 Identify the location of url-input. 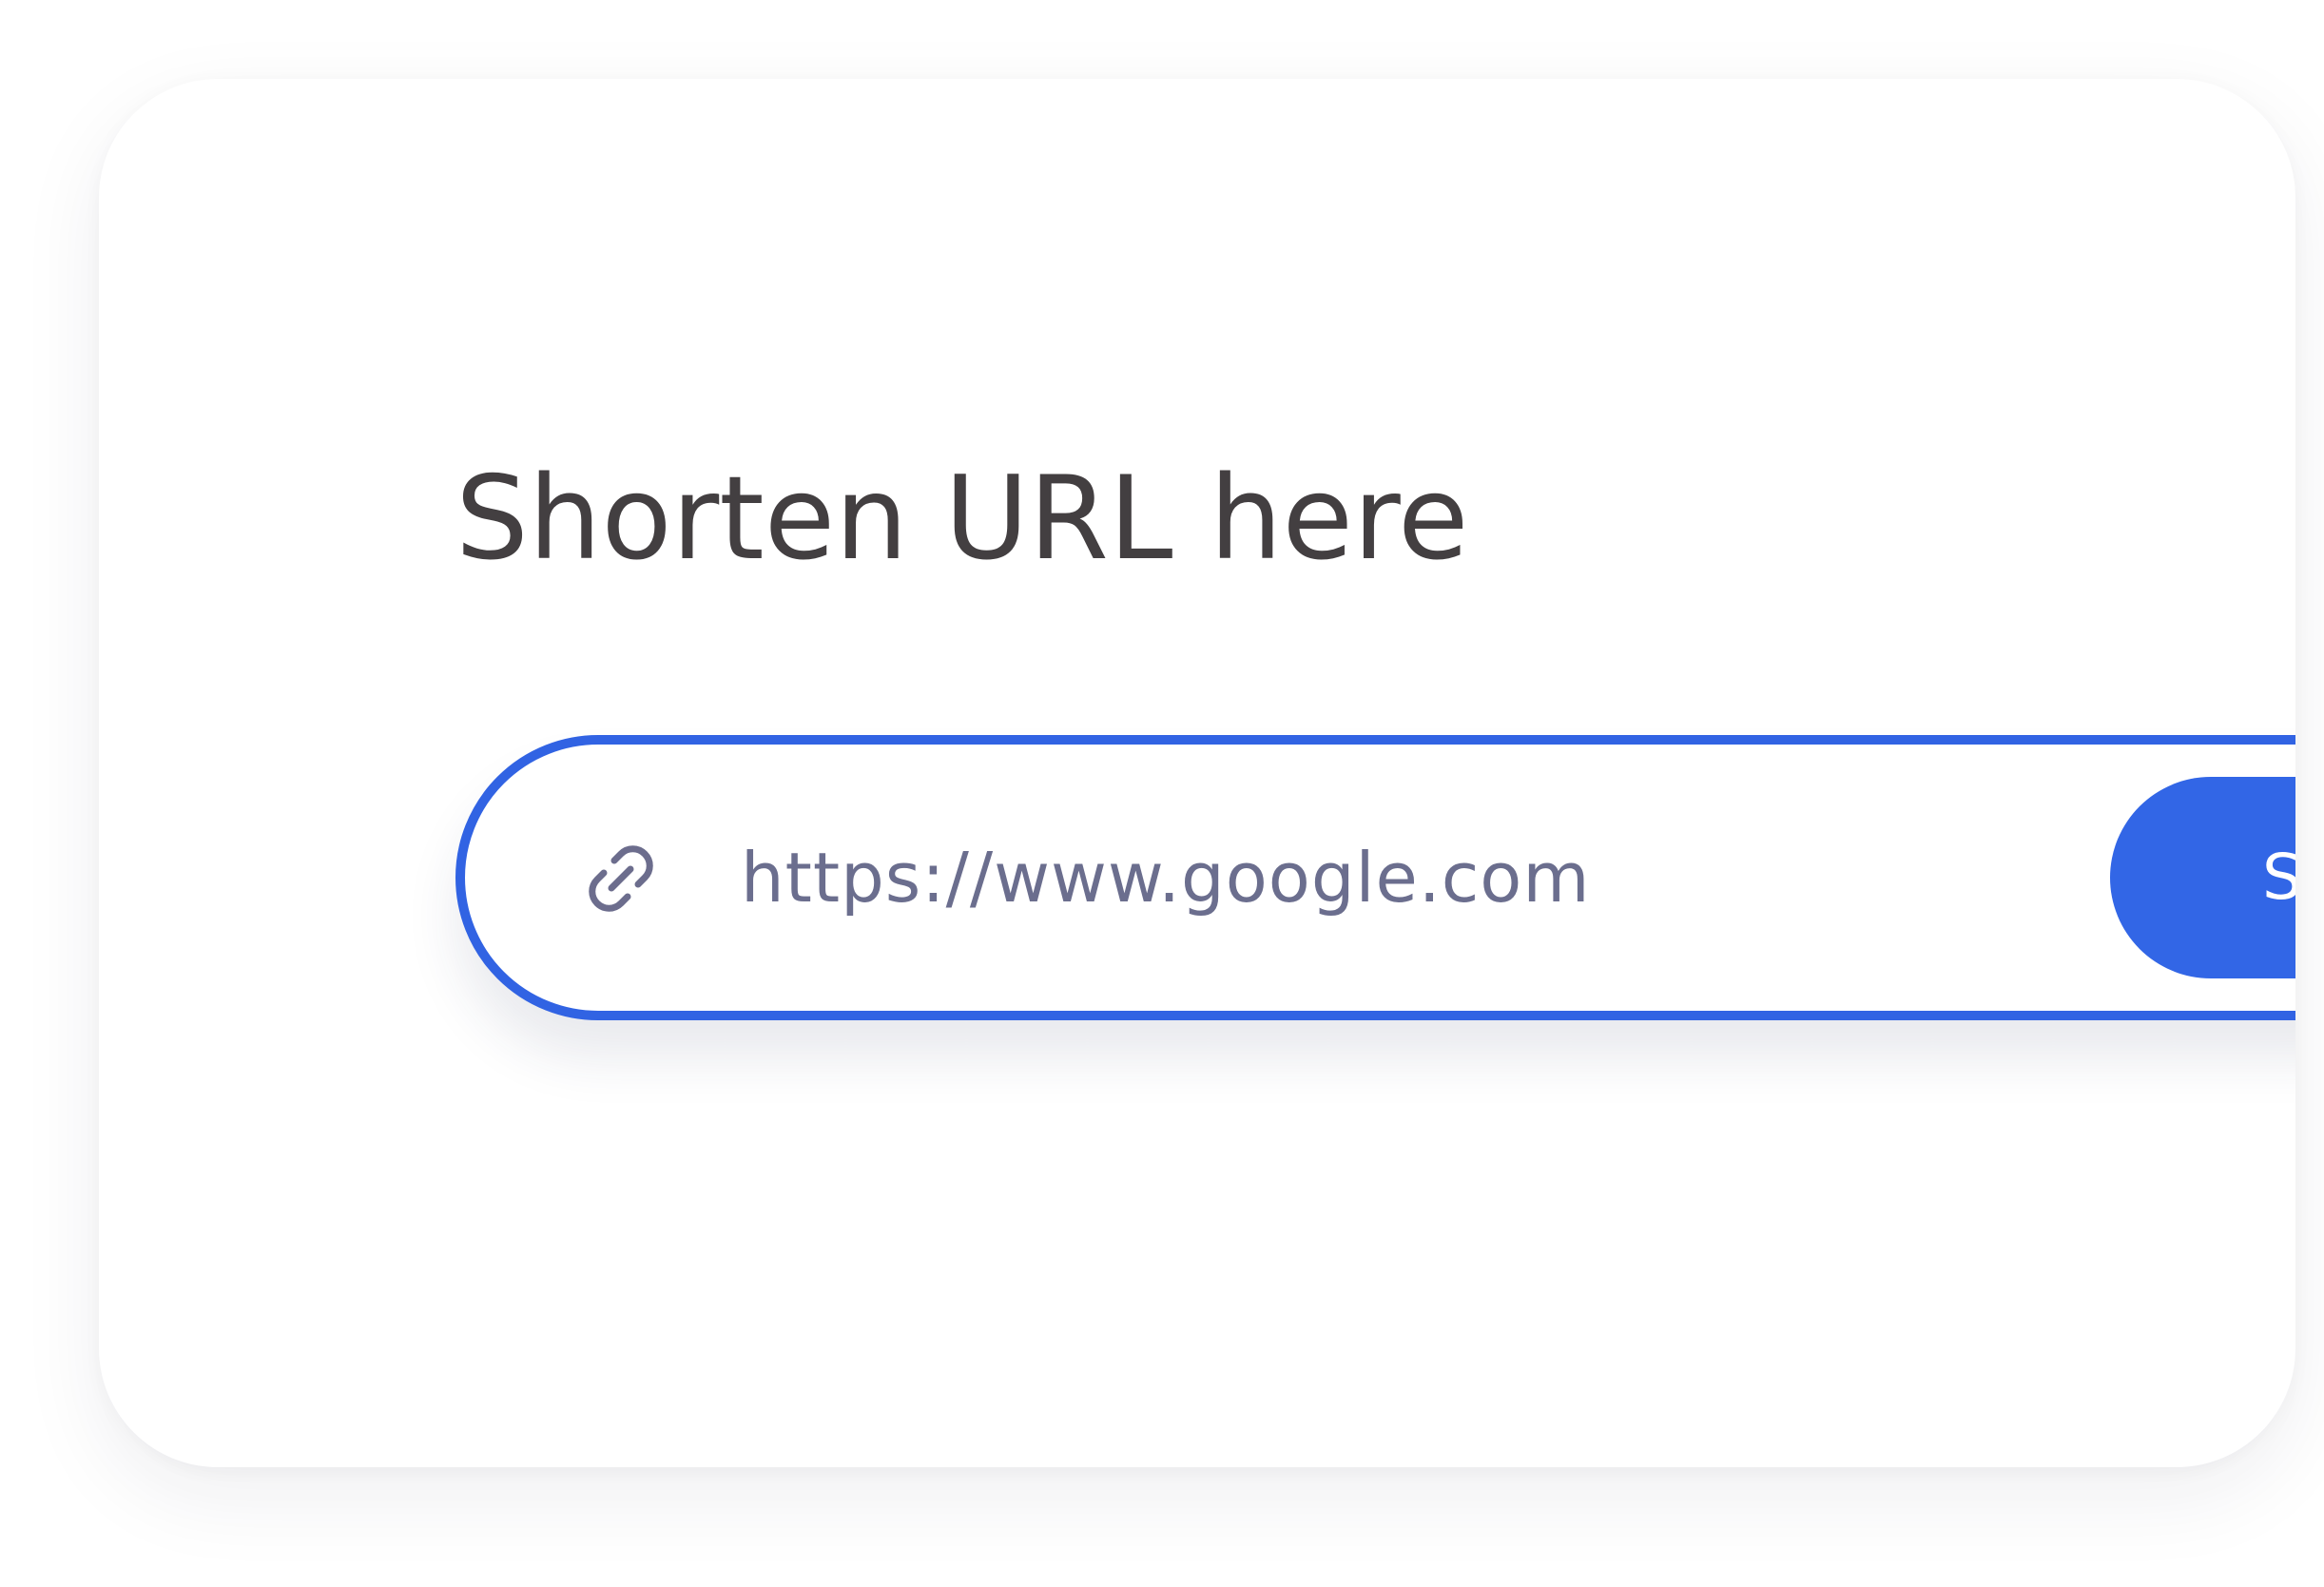
(1169, 877).